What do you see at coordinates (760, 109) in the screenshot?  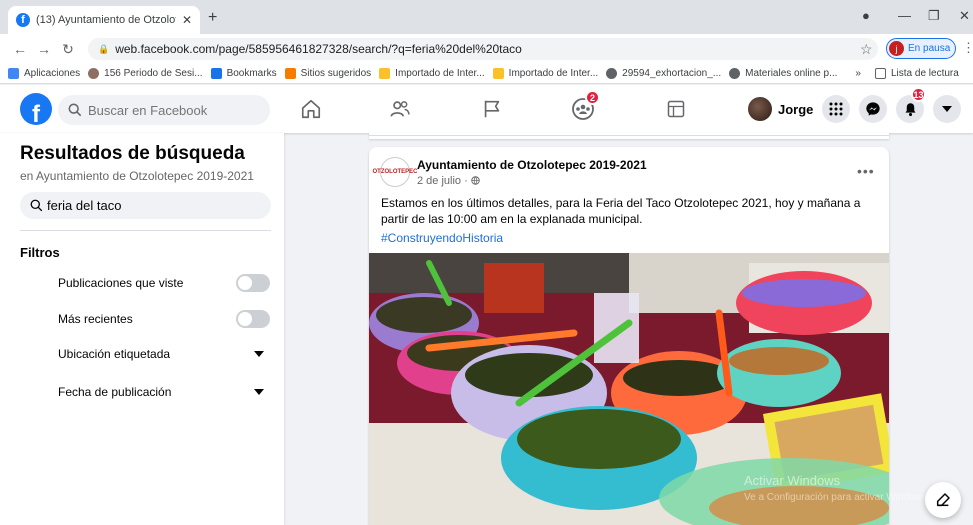 I see `user-avatar` at bounding box center [760, 109].